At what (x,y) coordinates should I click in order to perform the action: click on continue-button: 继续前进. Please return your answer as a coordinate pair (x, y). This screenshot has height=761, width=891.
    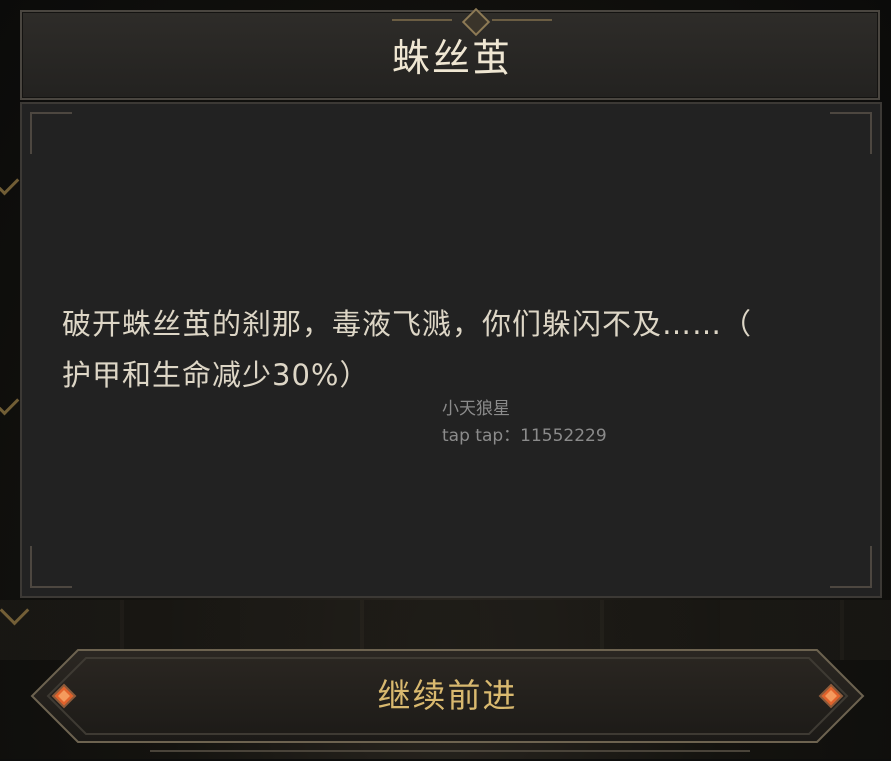
    Looking at the image, I should click on (447, 696).